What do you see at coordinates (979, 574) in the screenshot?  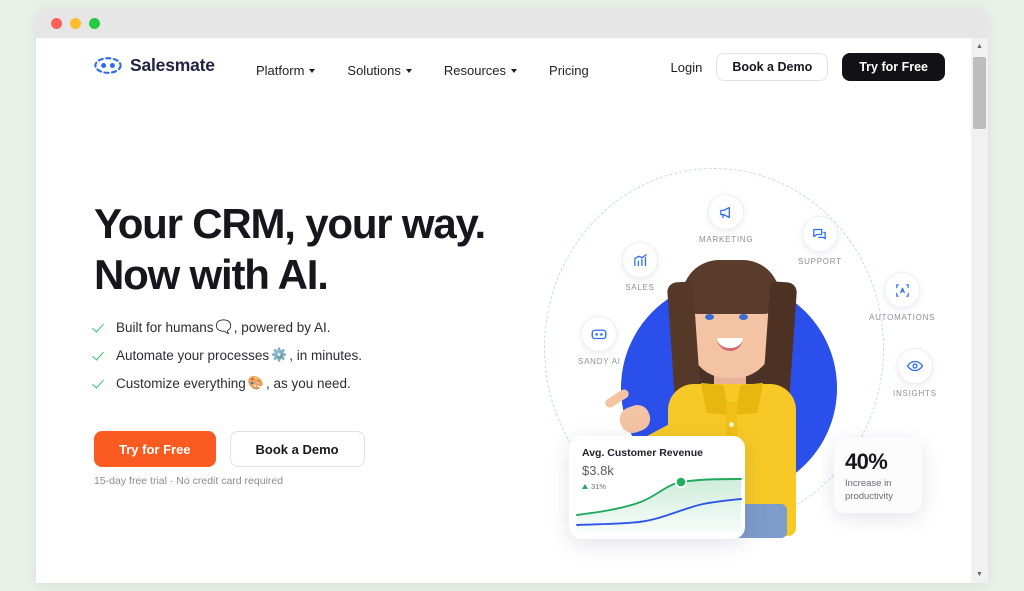 I see `scroll-down-arrow-icon: ▼` at bounding box center [979, 574].